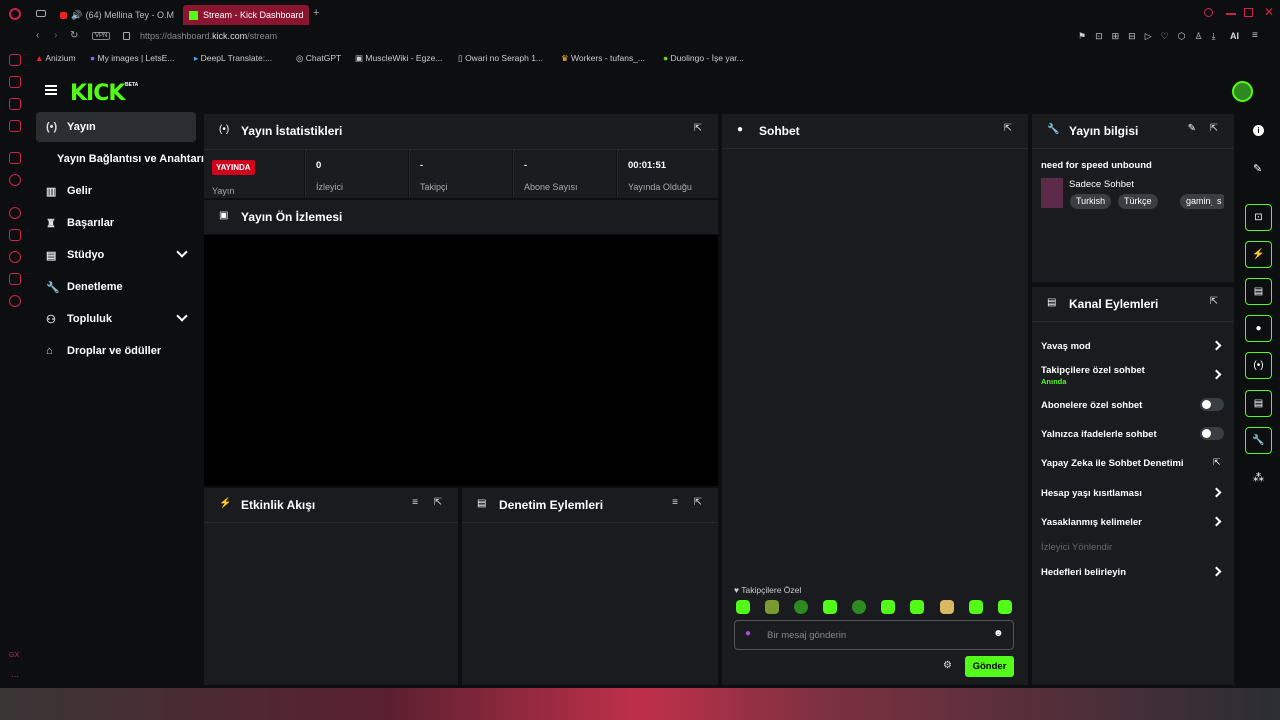 Image resolution: width=1280 pixels, height=720 pixels. What do you see at coordinates (1212, 433) in the screenshot?
I see `emotes-only-toggle` at bounding box center [1212, 433].